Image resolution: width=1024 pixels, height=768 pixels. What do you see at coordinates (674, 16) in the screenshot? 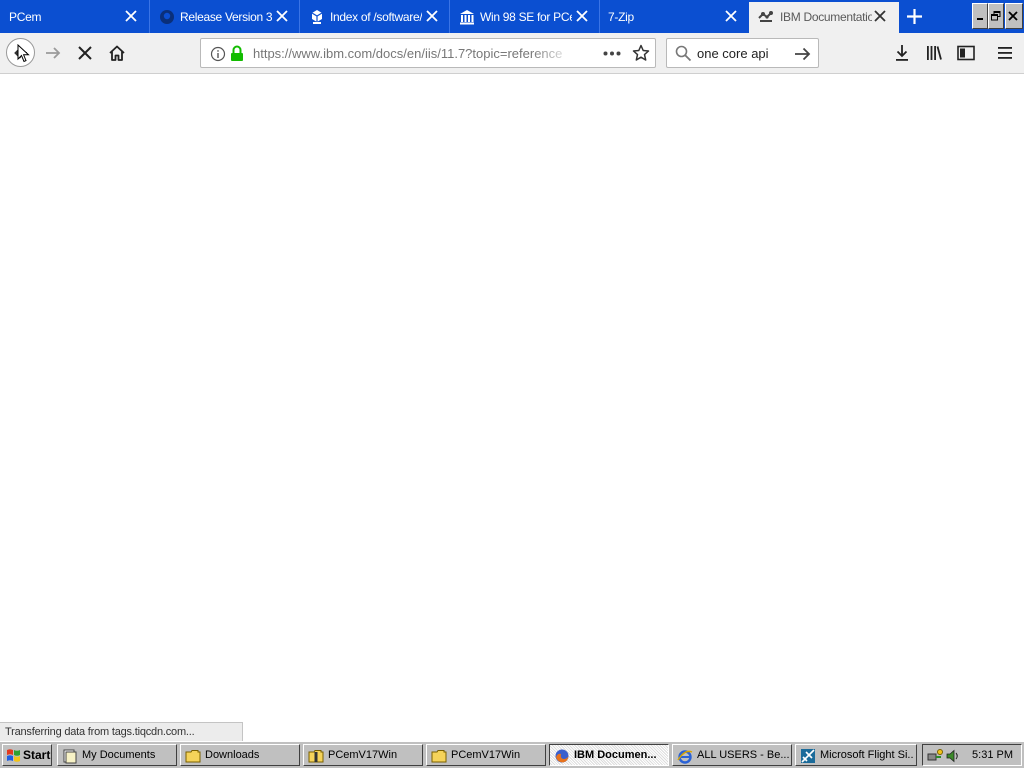
I see `tab-7zip: 7-Zip` at bounding box center [674, 16].